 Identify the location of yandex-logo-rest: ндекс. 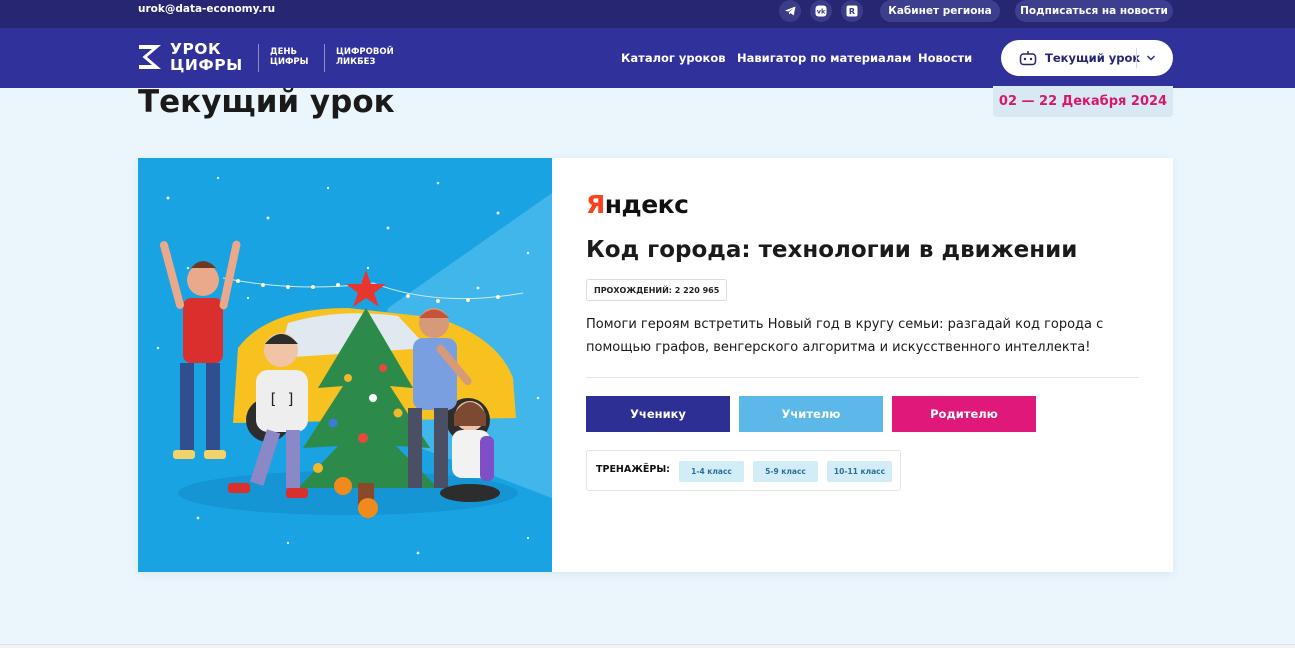
(646, 204).